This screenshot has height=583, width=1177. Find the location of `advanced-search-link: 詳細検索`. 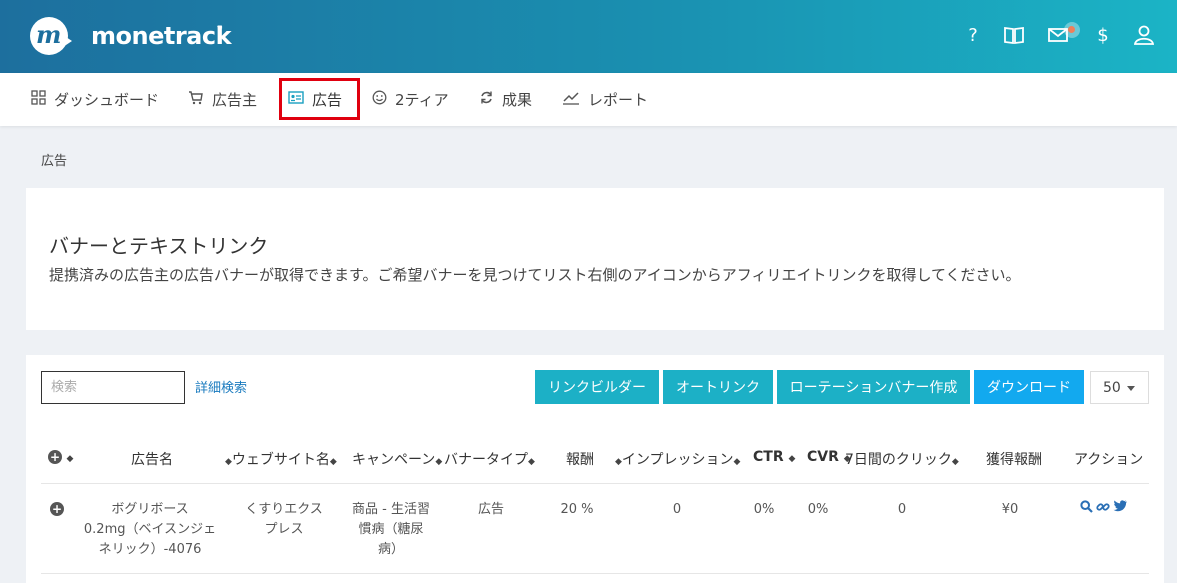

advanced-search-link: 詳細検索 is located at coordinates (221, 386).